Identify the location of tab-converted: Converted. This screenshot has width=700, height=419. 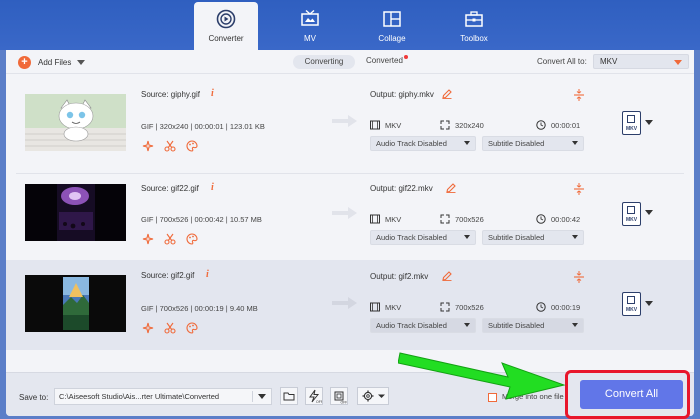
(384, 60).